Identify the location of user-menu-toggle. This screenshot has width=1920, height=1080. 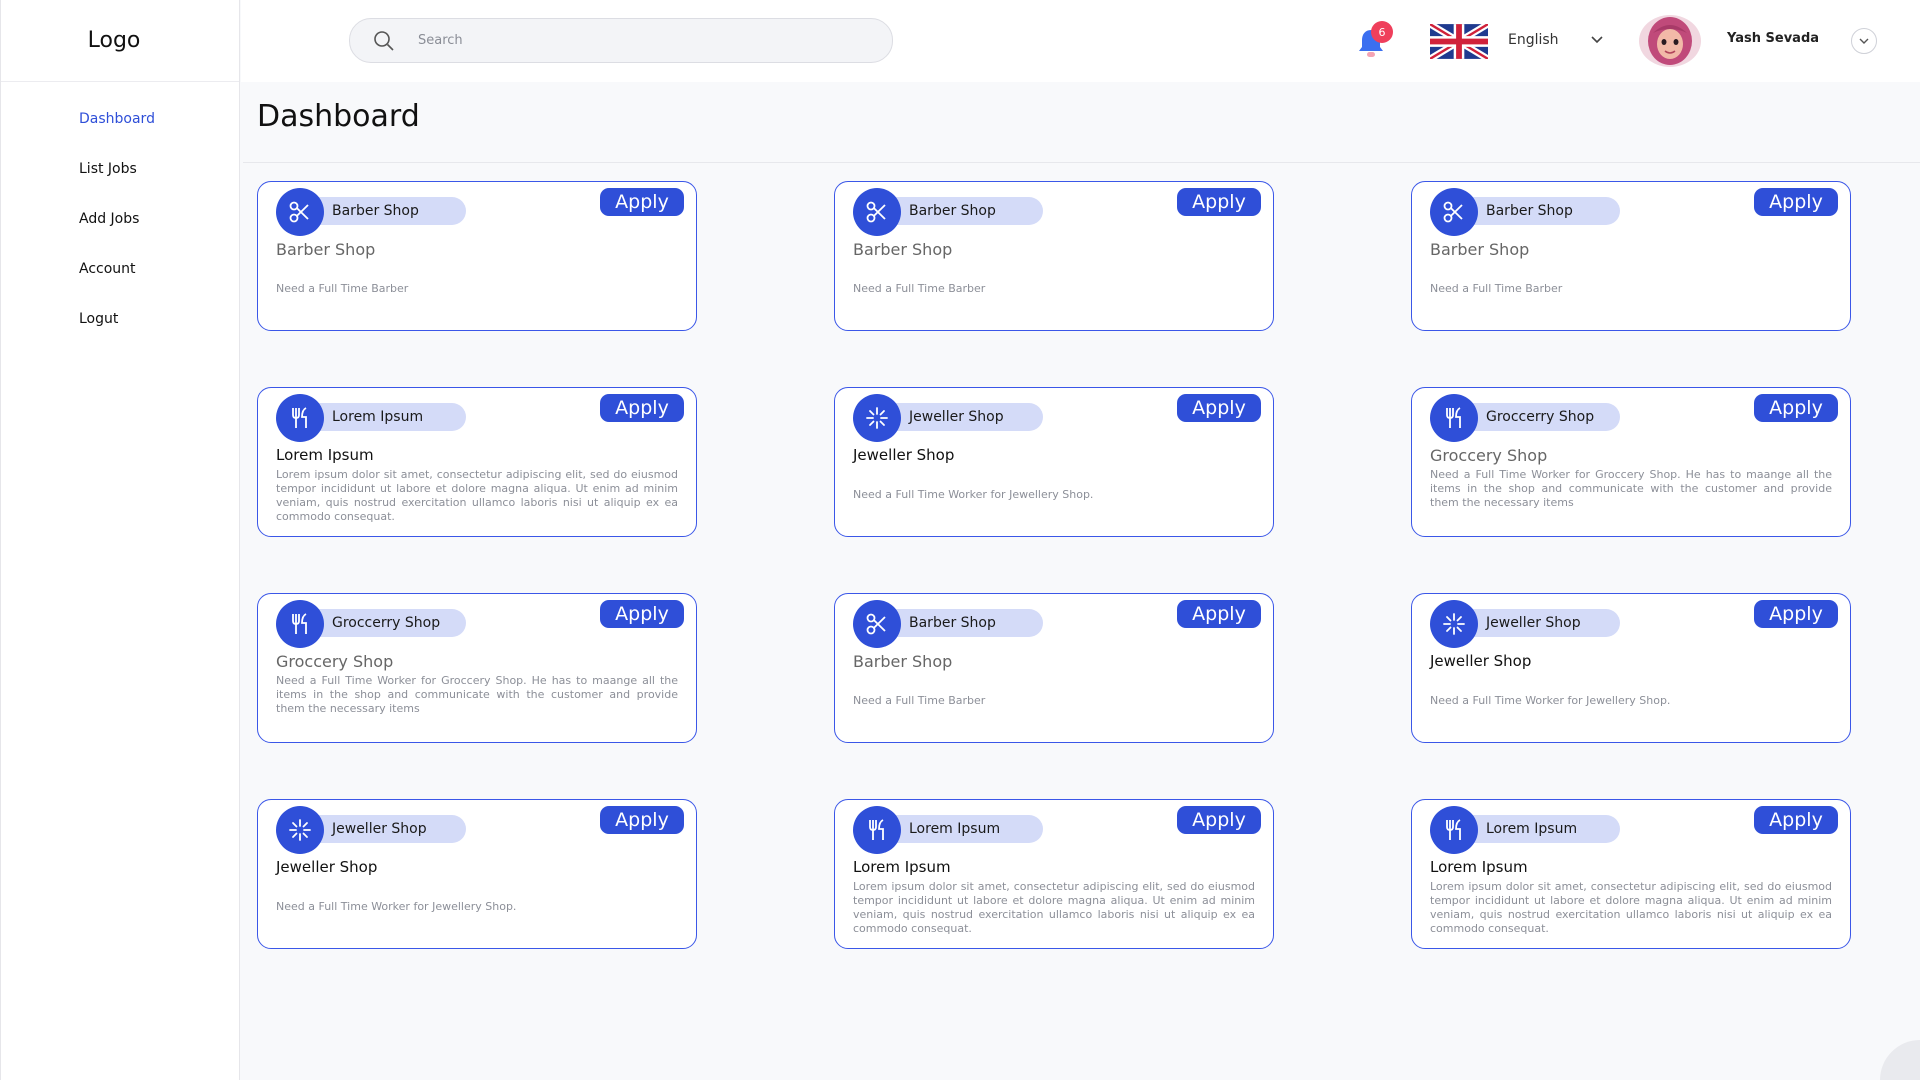
(1864, 41).